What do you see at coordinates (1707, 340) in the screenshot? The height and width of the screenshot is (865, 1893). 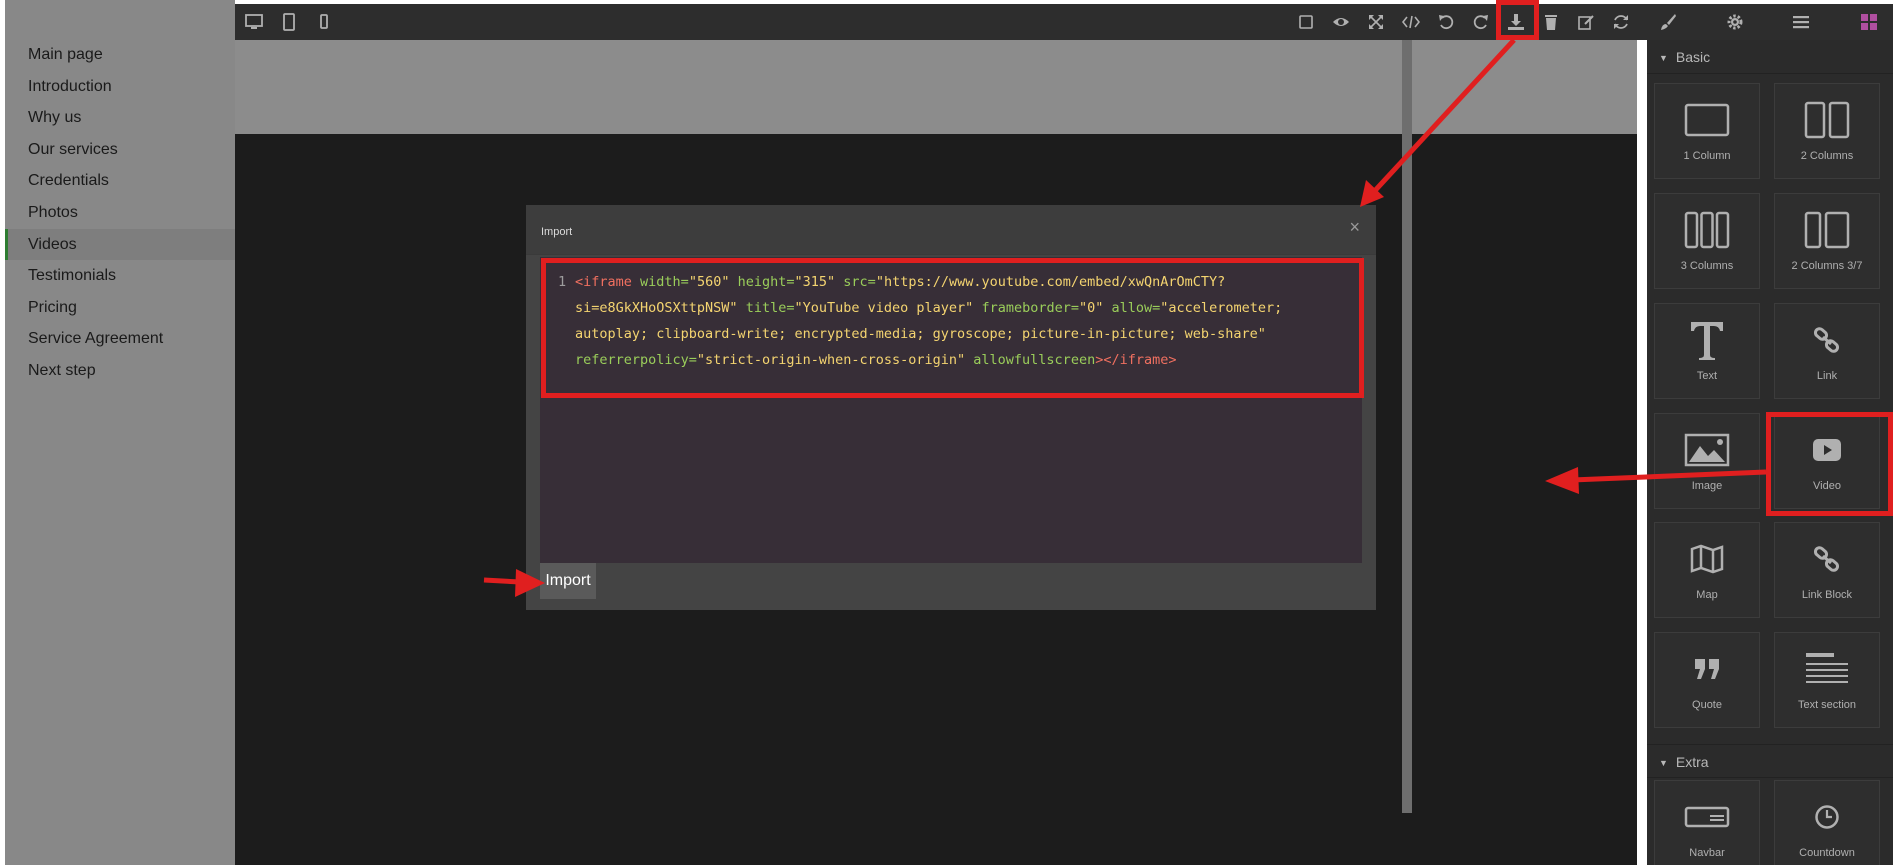 I see `text-icon` at bounding box center [1707, 340].